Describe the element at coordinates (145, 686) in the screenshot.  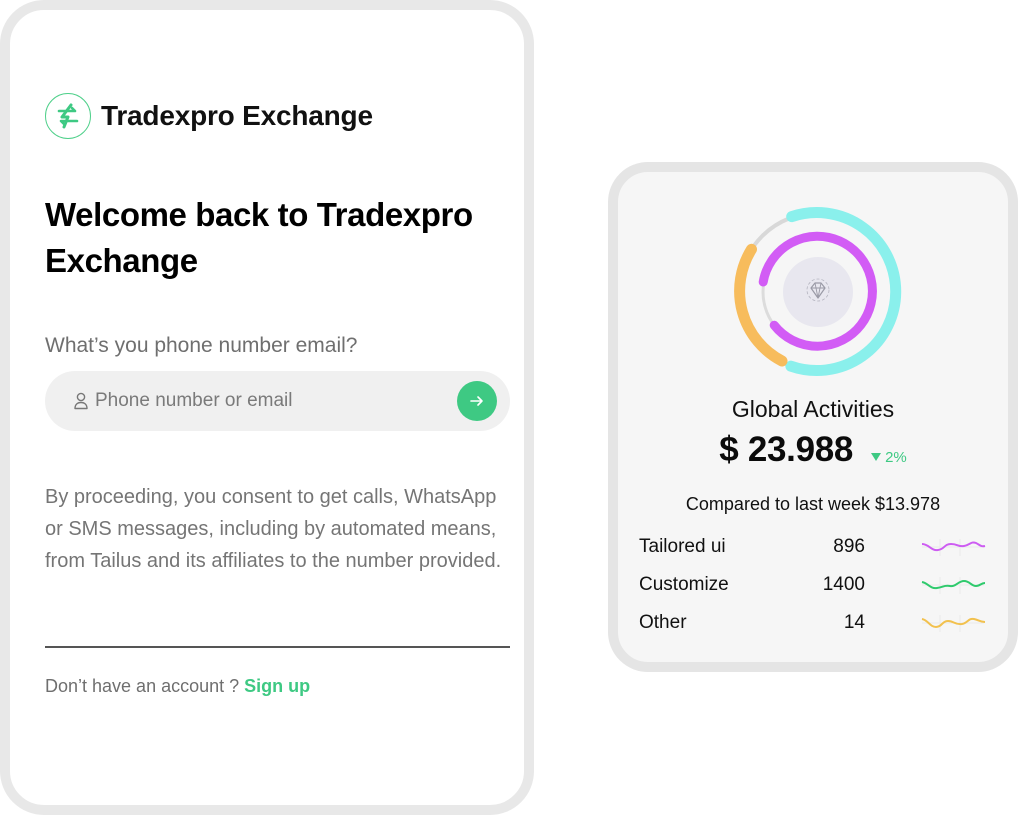
I see `no-account-text: Don’t have an account ?` at that location.